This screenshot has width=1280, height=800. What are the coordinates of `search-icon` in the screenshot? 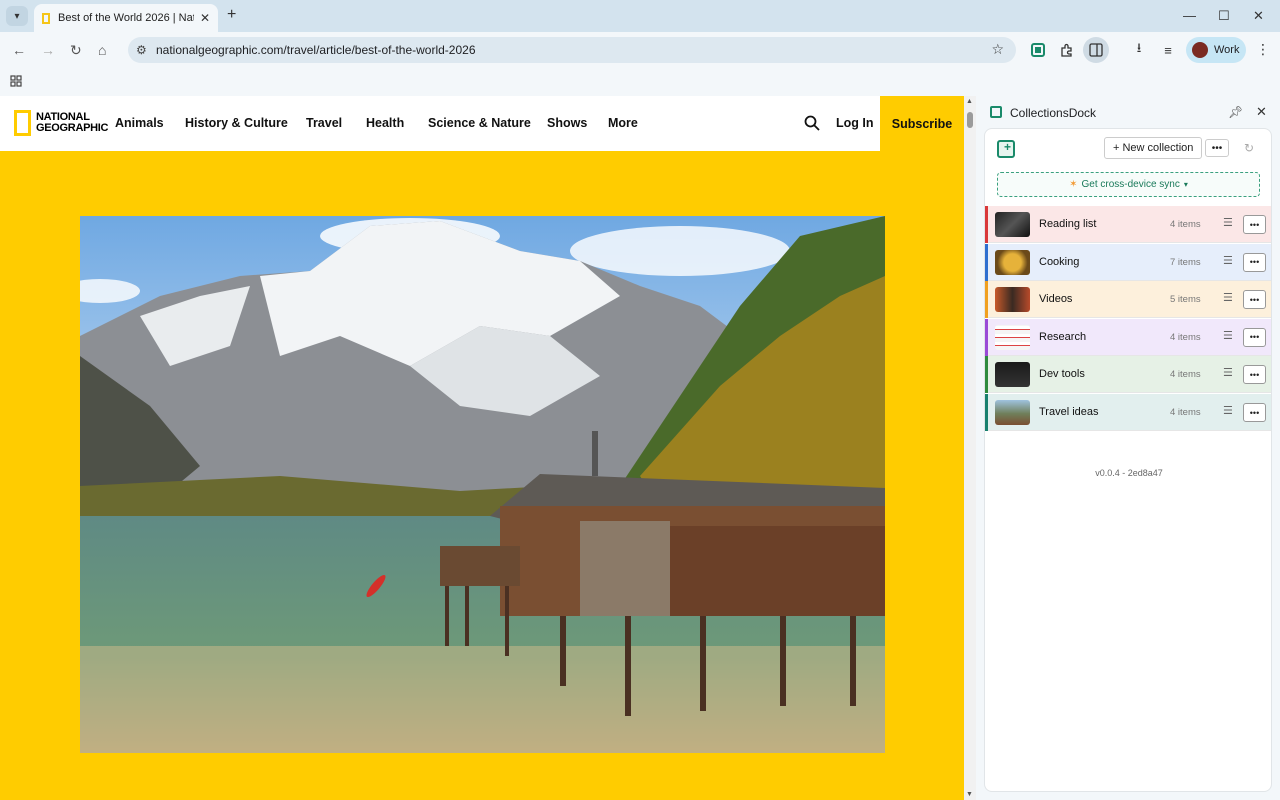 It's located at (812, 123).